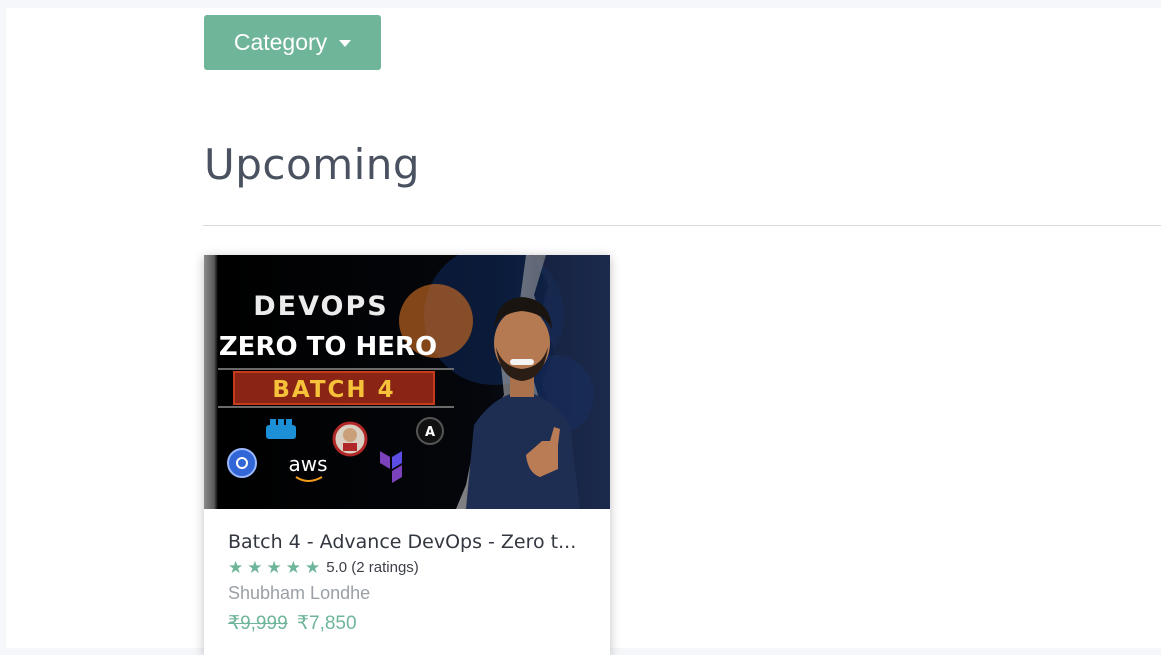  Describe the element at coordinates (326, 623) in the screenshot. I see `discounted-price: ₹7,850` at that location.